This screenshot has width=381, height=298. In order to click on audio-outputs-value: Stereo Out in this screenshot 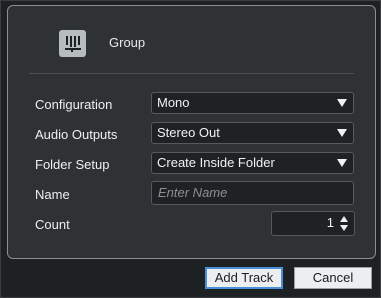, I will do `click(188, 132)`.